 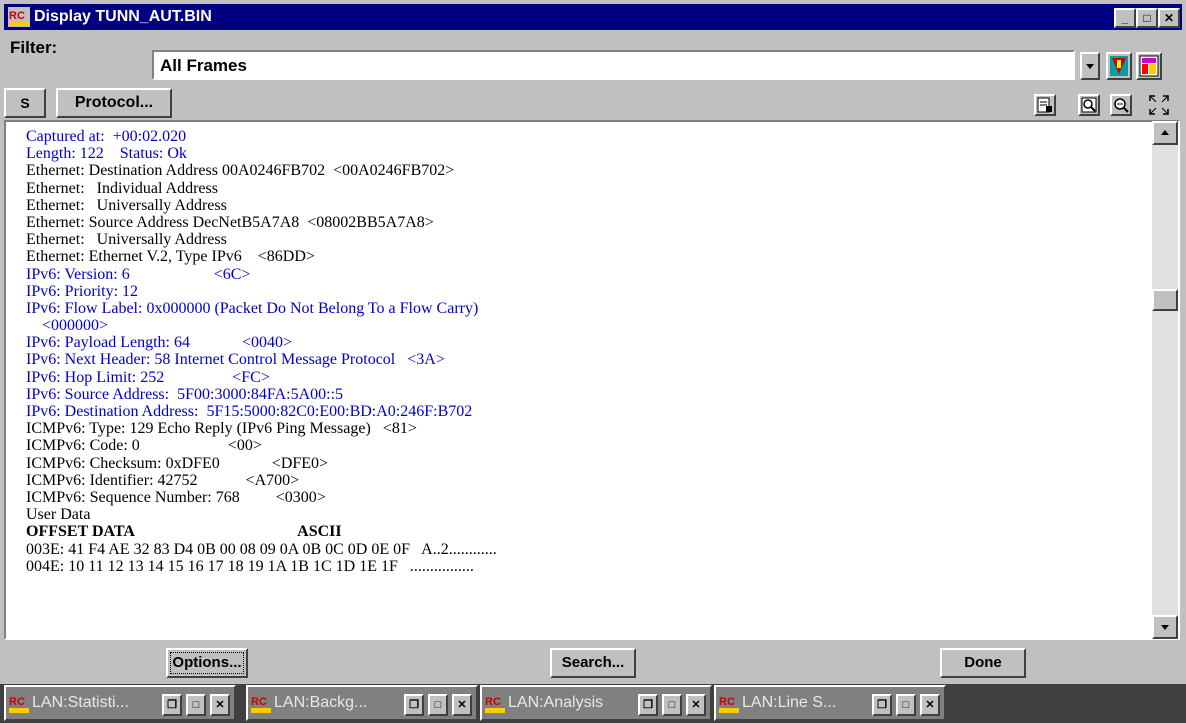 I want to click on scroll-thumb, so click(x=1165, y=300).